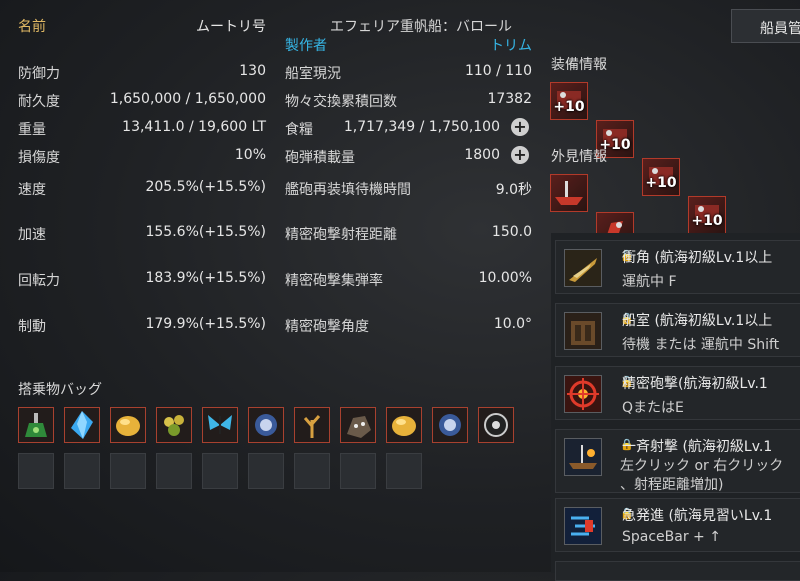  Describe the element at coordinates (583, 526) in the screenshot. I see `dash-skill-icon` at that location.